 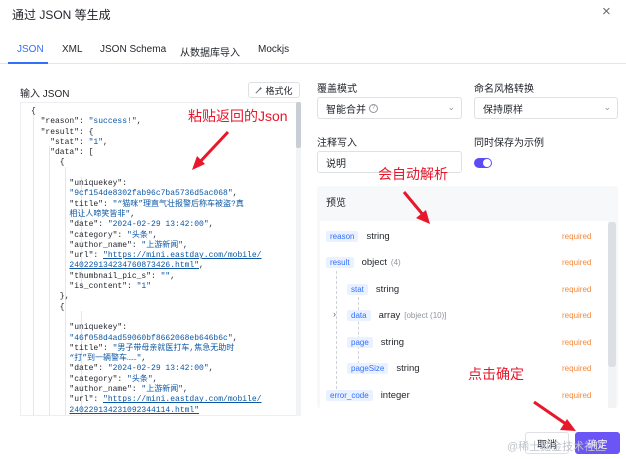 What do you see at coordinates (273, 49) in the screenshot?
I see `tab-mockjs: Mockjs` at bounding box center [273, 49].